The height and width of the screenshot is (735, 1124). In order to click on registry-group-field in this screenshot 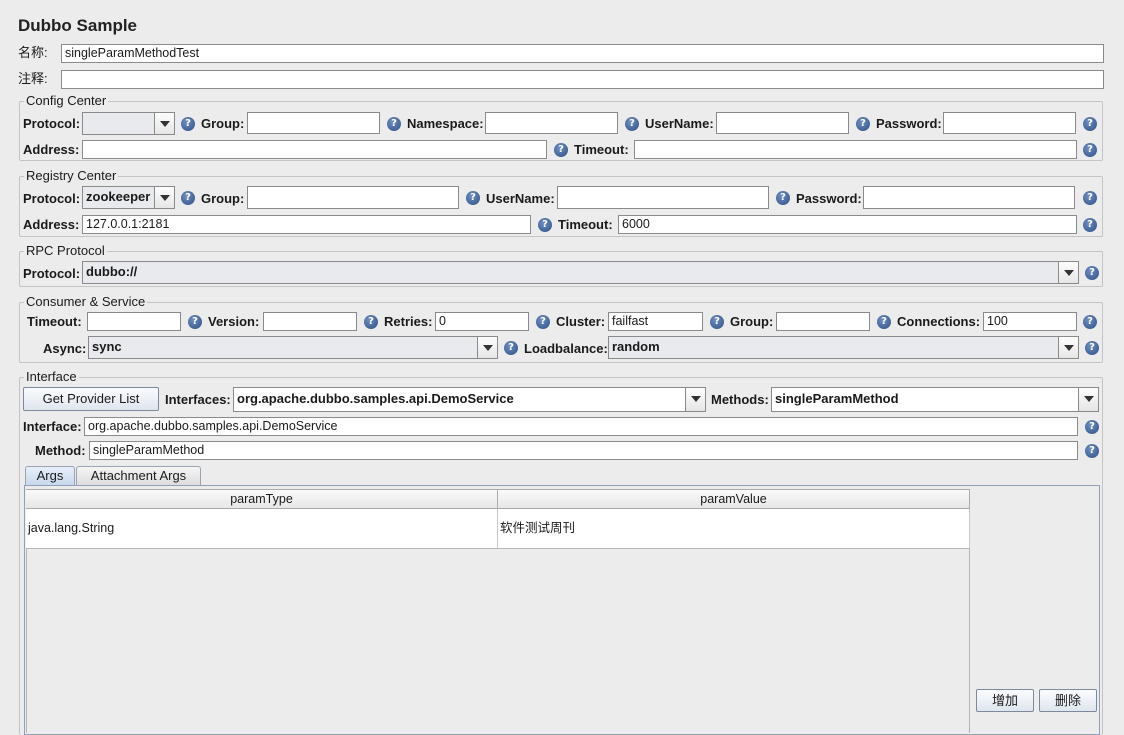, I will do `click(353, 197)`.